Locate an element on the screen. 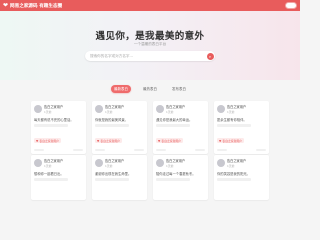 The image size is (320, 240). search-input: 搜索你的名字或对方名字… ⌕ is located at coordinates (150, 56).